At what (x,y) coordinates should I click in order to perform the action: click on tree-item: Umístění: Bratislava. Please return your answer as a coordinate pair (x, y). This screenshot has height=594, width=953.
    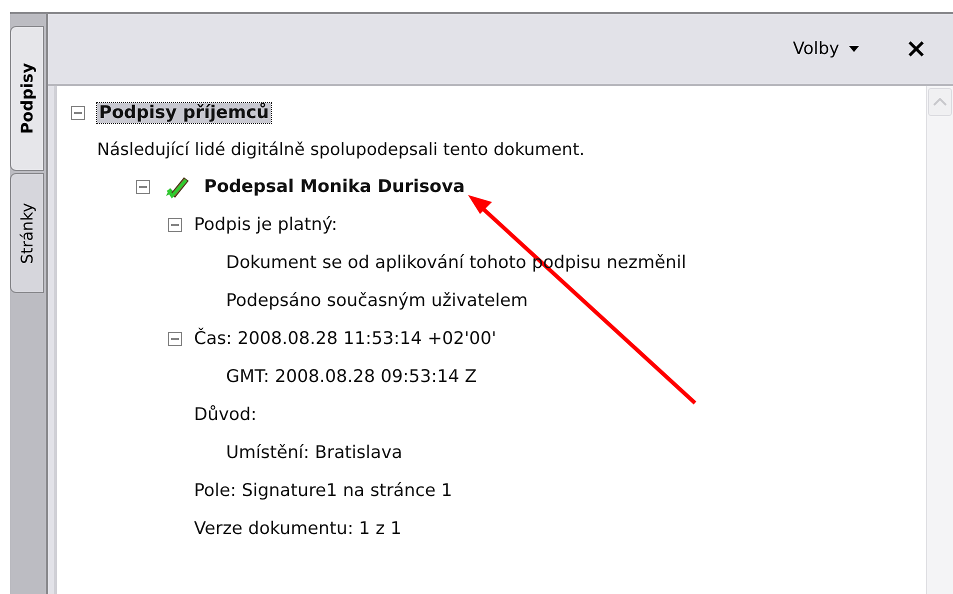
    Looking at the image, I should click on (314, 453).